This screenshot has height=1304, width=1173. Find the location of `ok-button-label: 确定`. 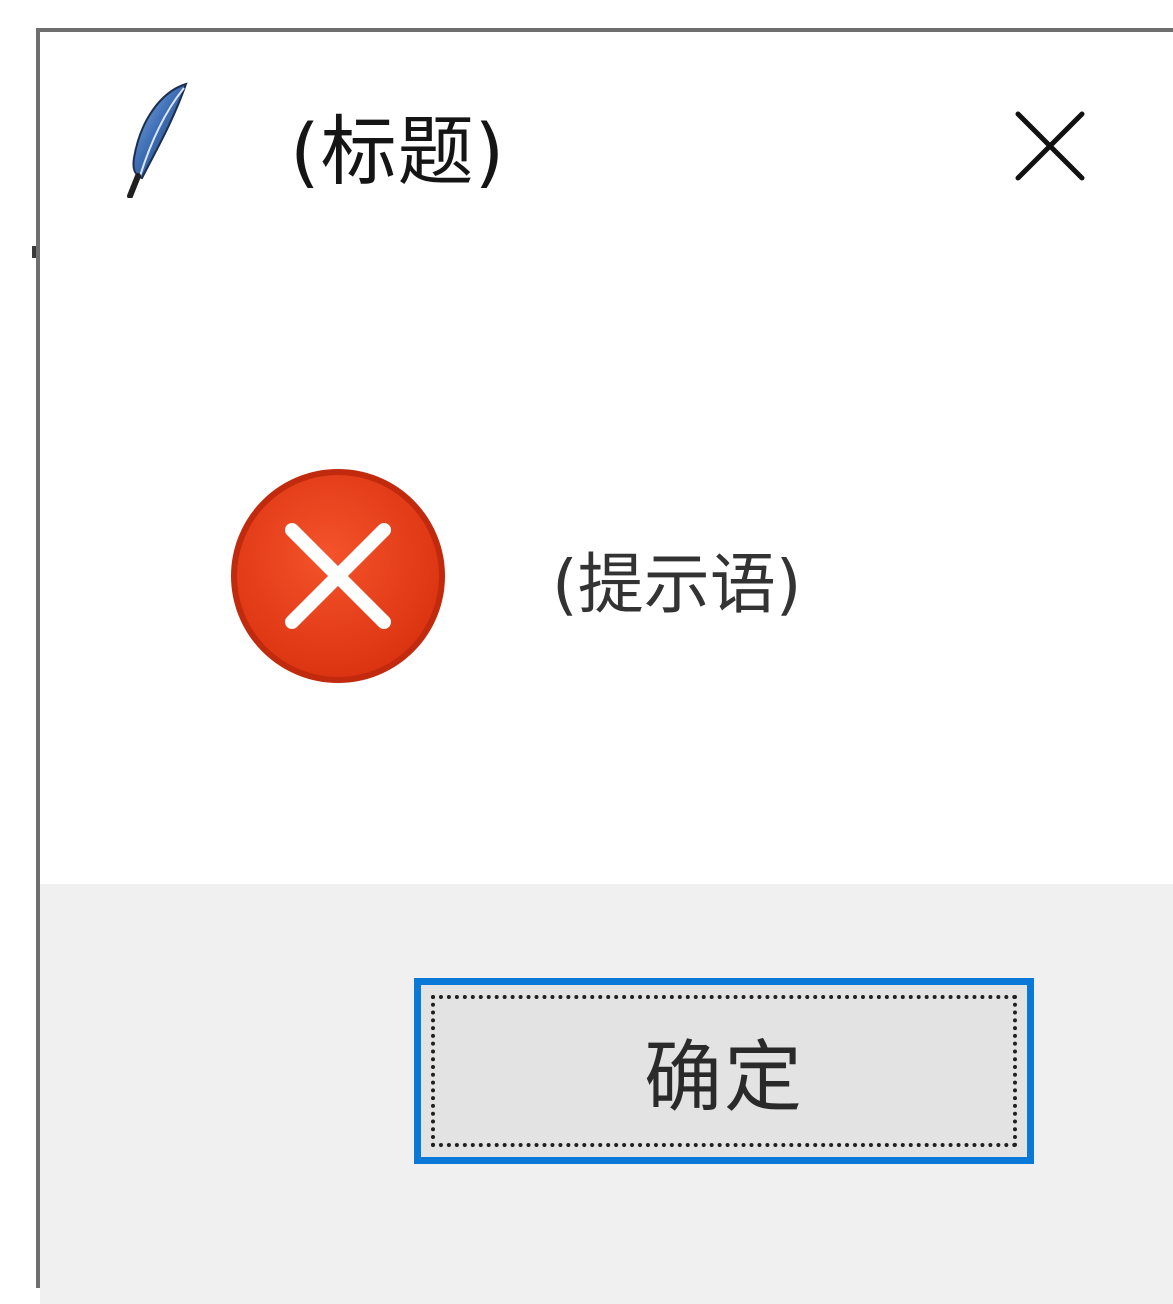

ok-button-label: 确定 is located at coordinates (723, 1078).